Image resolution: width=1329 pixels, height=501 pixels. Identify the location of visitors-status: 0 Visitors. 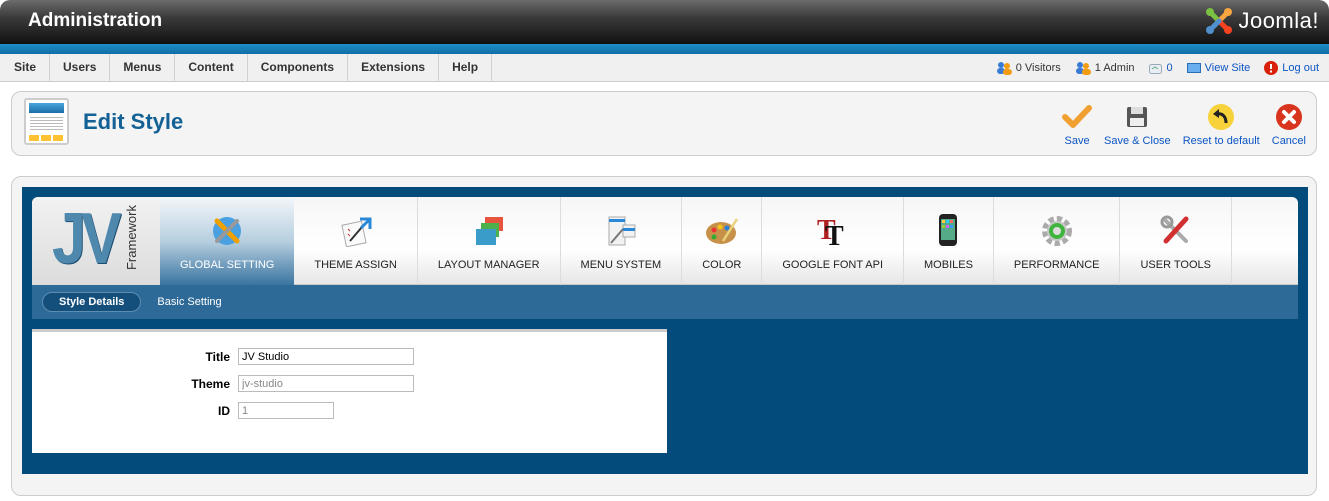
(1028, 68).